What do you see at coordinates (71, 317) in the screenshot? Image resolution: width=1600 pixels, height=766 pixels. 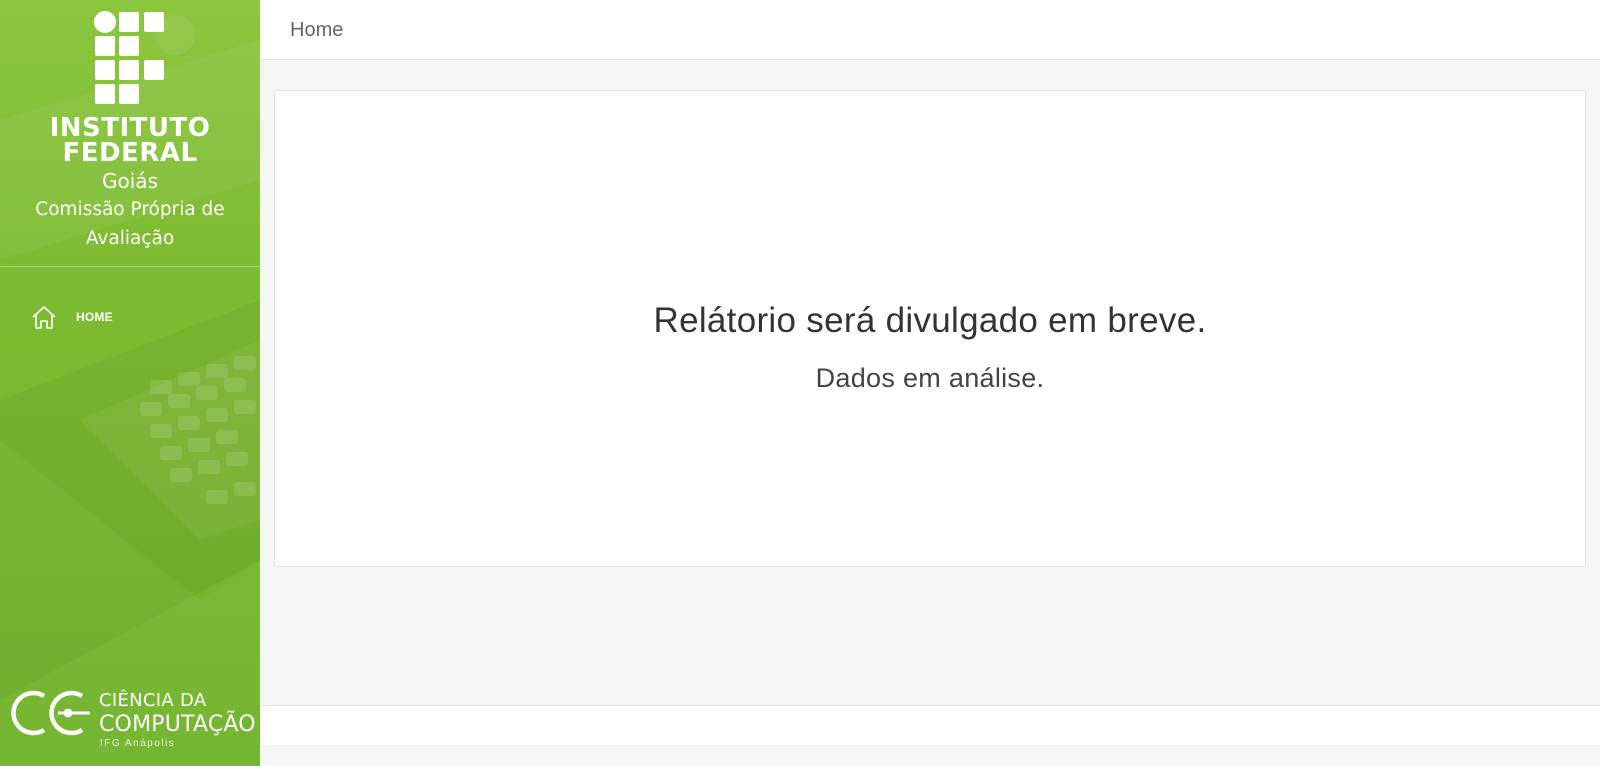 I see `sidebar-item-home: HOME` at bounding box center [71, 317].